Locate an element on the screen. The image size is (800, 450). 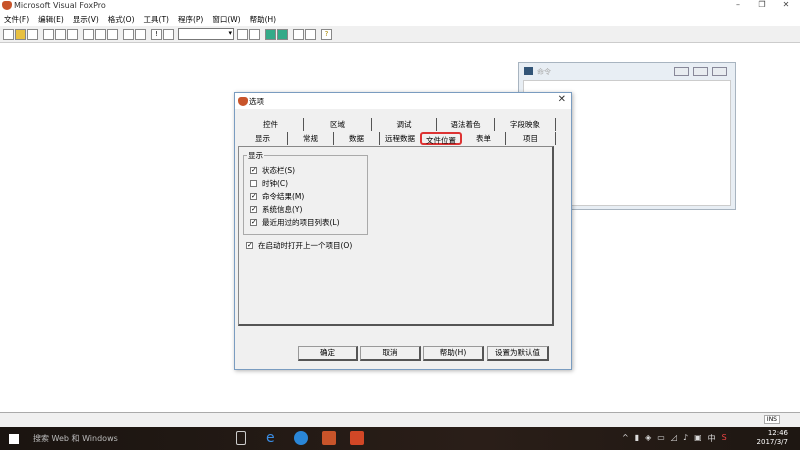
tab-display: 显示 is located at coordinates (263, 138).